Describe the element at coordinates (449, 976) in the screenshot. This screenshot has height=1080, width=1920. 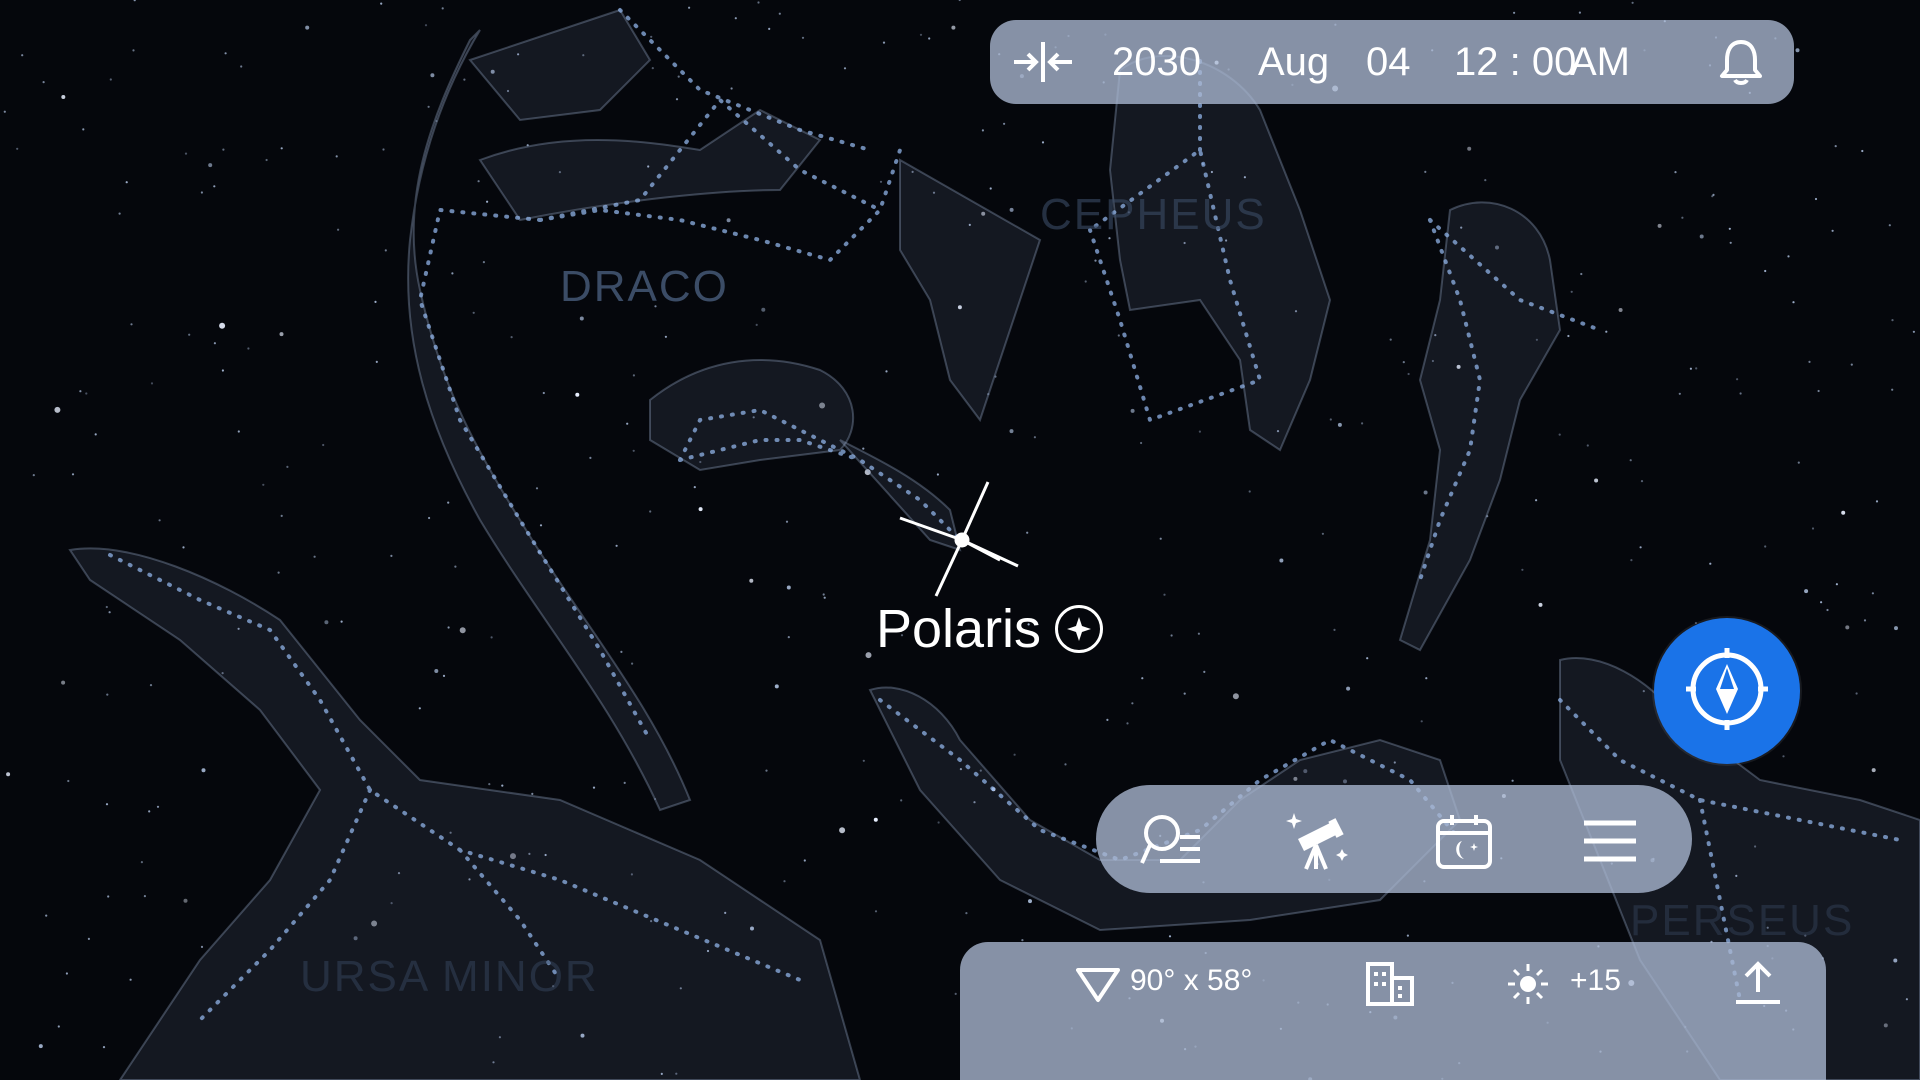
I see `label-ursa-minor: URSA MINOR` at that location.